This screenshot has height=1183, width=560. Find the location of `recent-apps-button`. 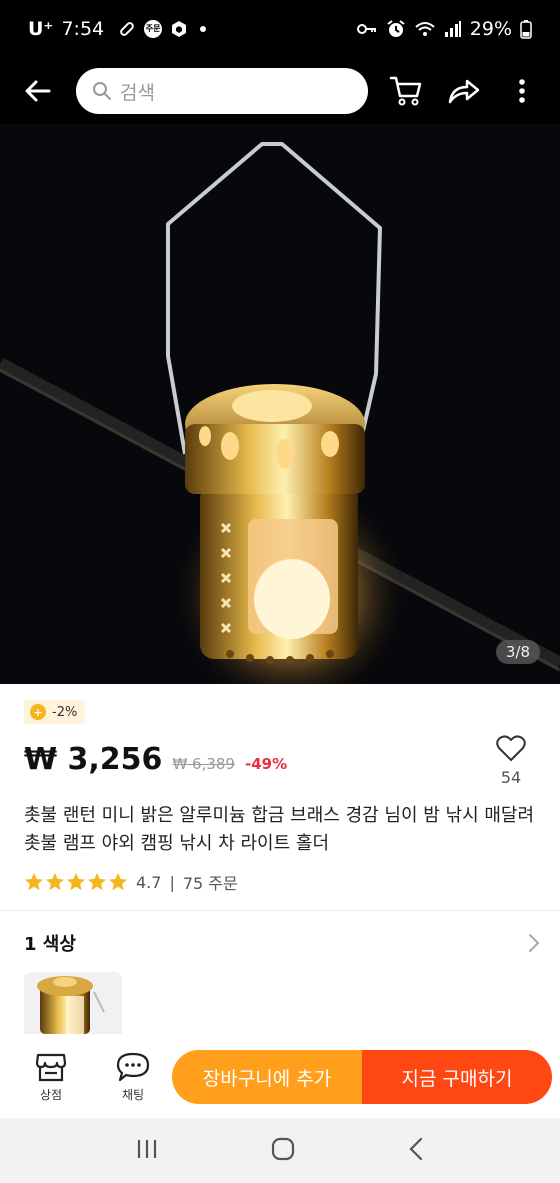

recent-apps-button is located at coordinates (147, 1151).